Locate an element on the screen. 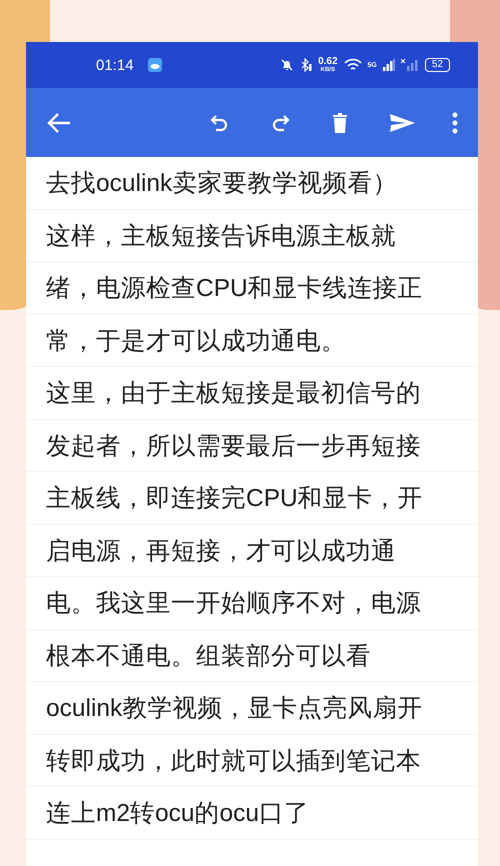 The height and width of the screenshot is (866, 500). note-text-line: 连上m2转ocu的ocu口了 is located at coordinates (178, 814).